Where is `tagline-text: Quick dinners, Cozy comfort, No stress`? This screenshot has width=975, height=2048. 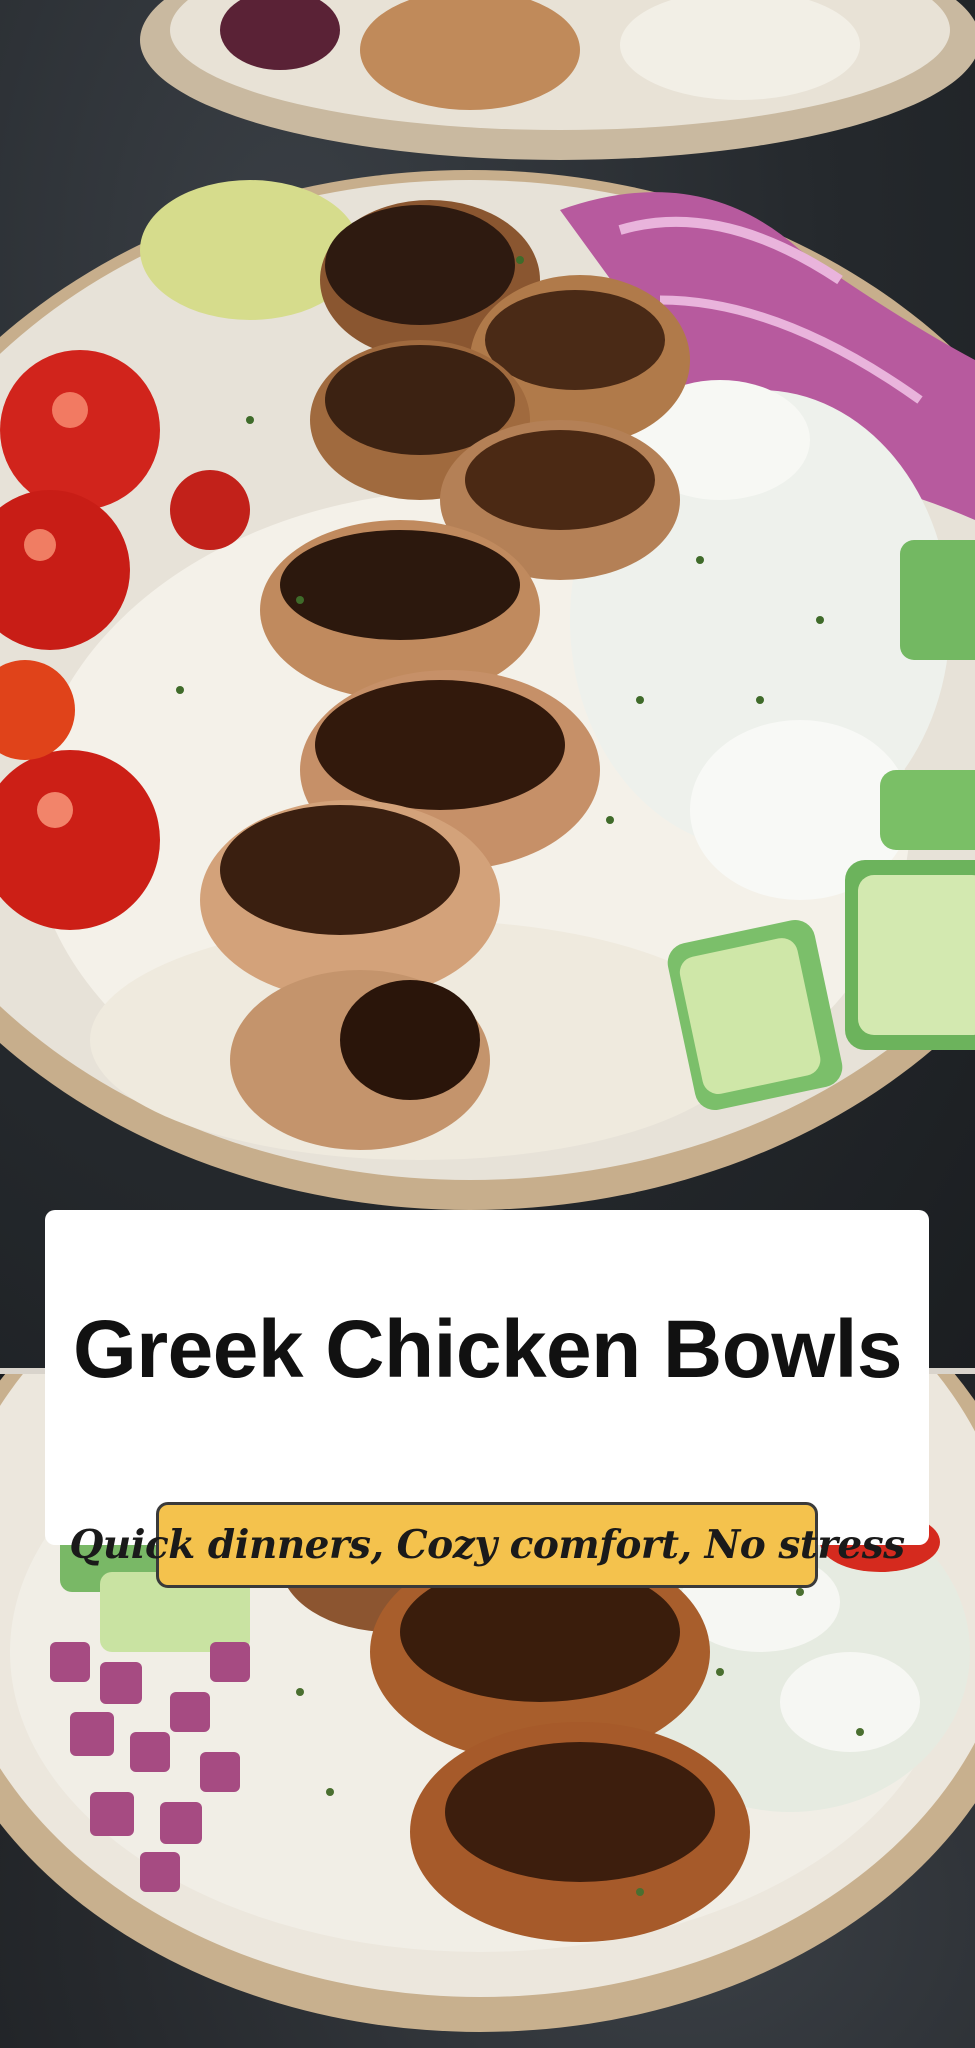 tagline-text: Quick dinners, Cozy comfort, No stress is located at coordinates (487, 1545).